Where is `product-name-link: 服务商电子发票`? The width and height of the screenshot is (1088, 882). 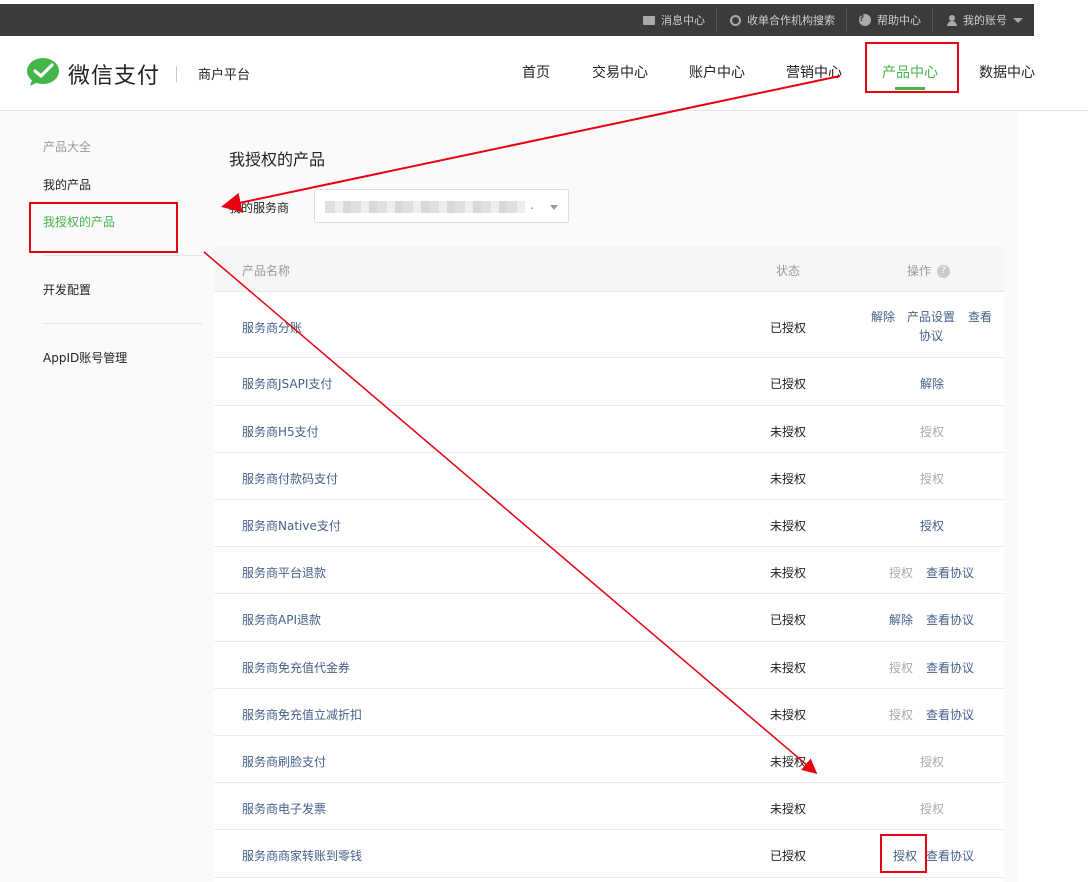 product-name-link: 服务商电子发票 is located at coordinates (284, 808).